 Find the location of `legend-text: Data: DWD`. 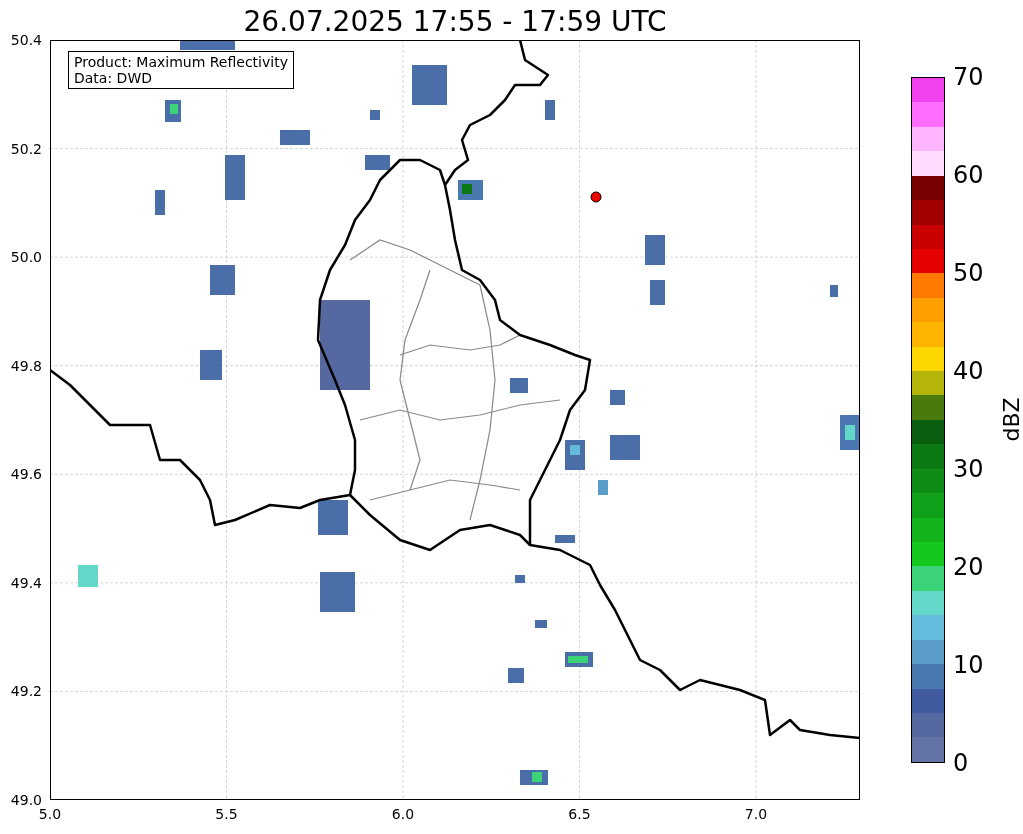

legend-text: Data: DWD is located at coordinates (113, 78).